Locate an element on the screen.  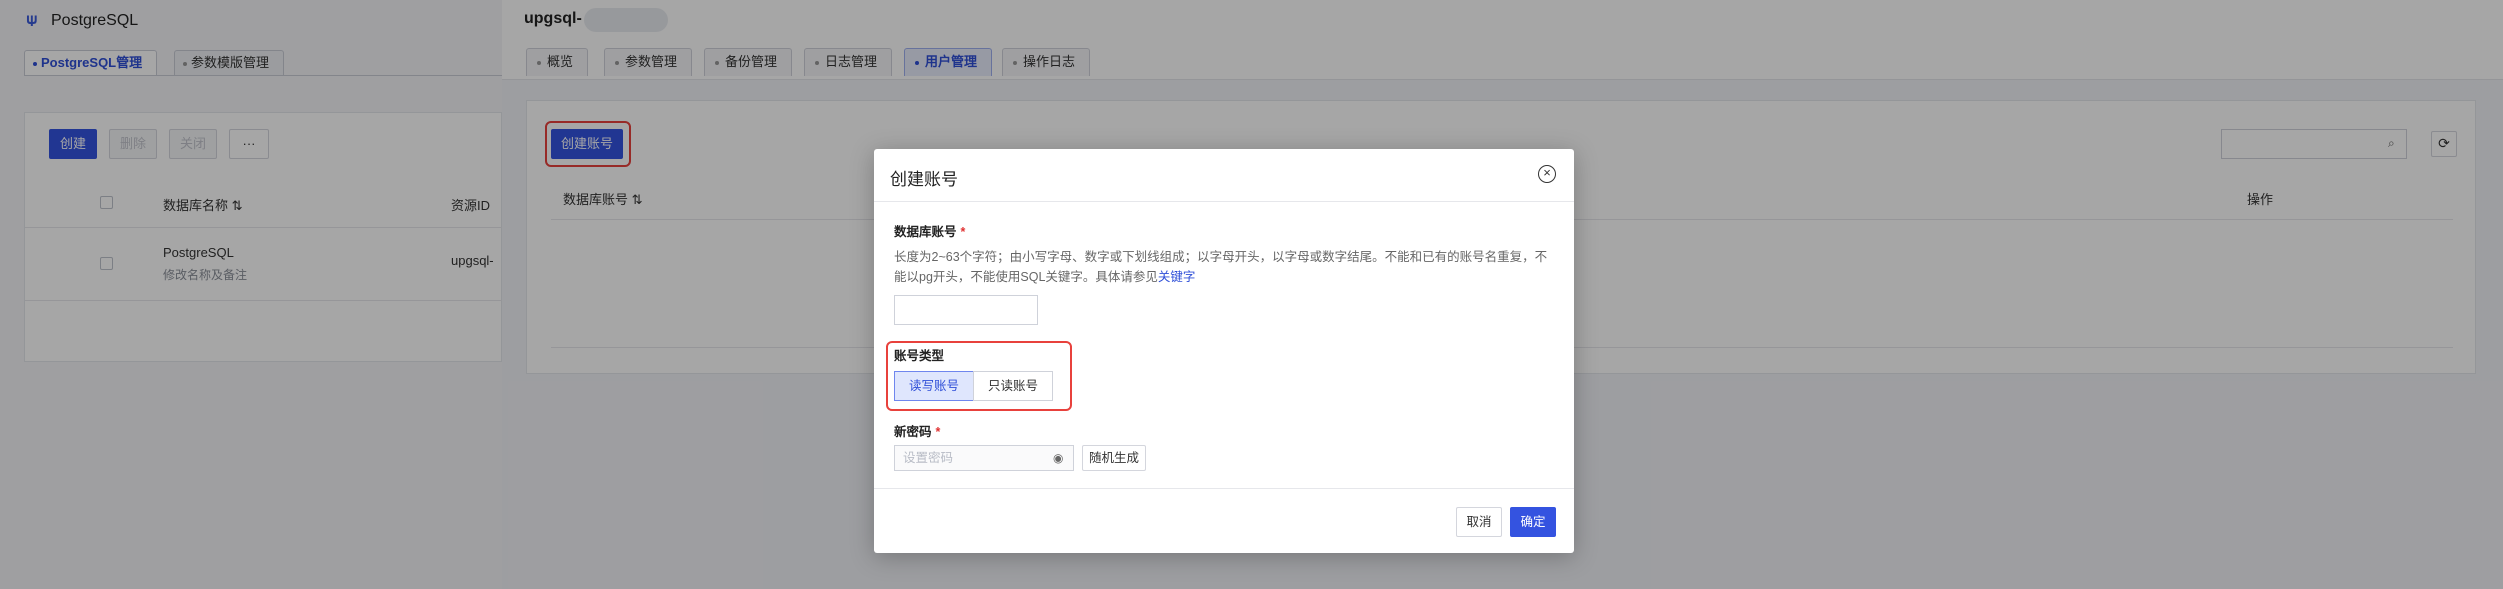
close-icon: × is located at coordinates (1547, 174).